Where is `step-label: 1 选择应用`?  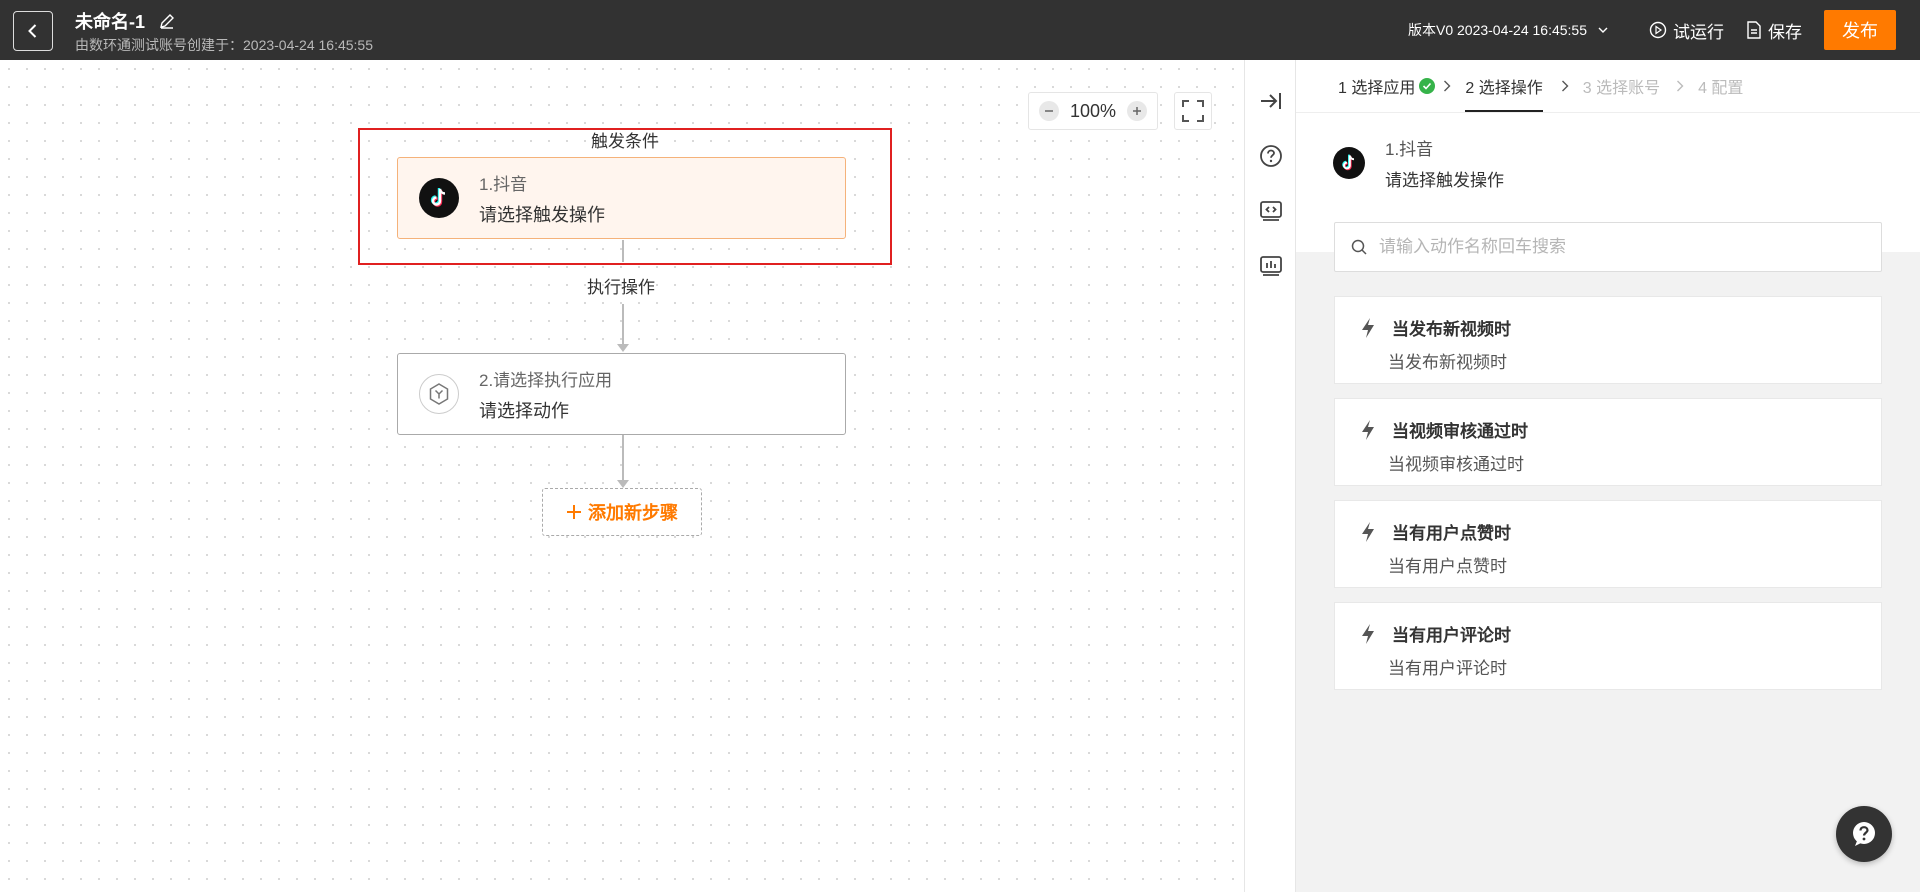
step-label: 1 选择应用 is located at coordinates (1377, 88).